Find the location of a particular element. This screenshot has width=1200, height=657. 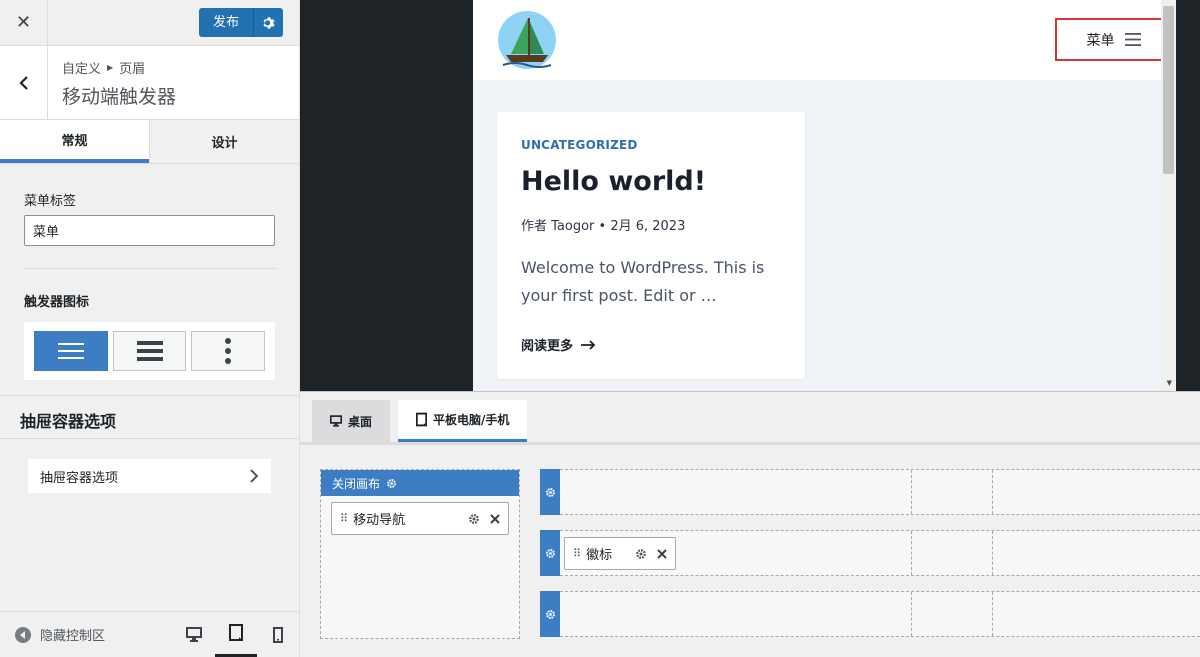

post-title: Hello world! is located at coordinates (651, 181).